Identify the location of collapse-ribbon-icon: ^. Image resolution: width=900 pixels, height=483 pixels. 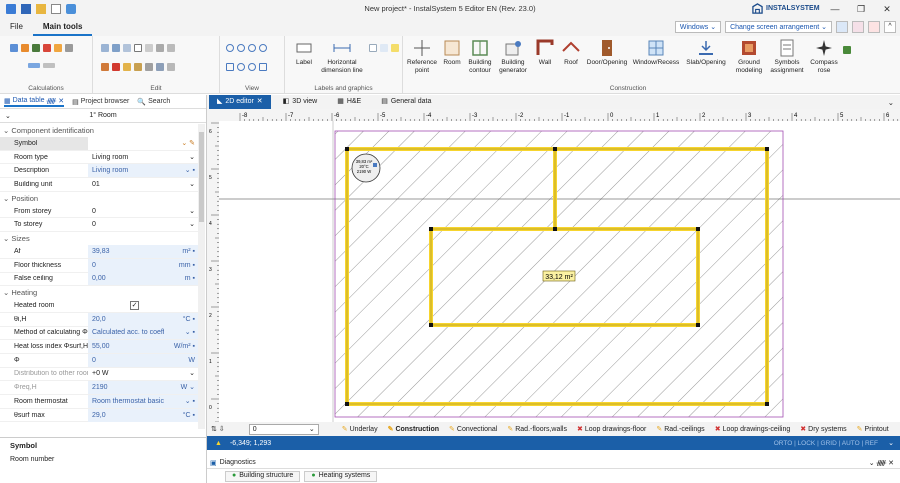
(890, 27).